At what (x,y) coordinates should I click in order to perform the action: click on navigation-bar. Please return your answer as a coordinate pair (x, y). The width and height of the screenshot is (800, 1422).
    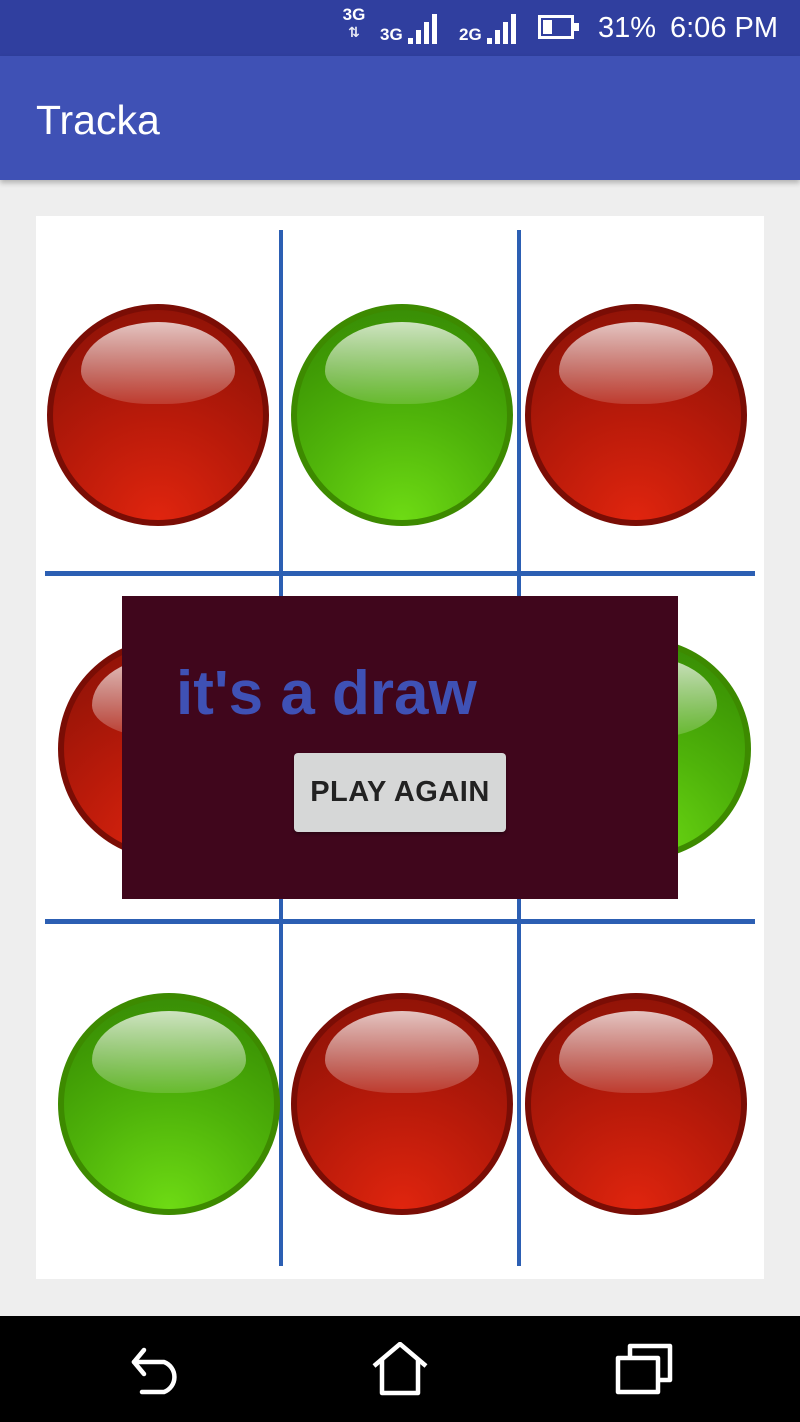
    Looking at the image, I should click on (400, 1369).